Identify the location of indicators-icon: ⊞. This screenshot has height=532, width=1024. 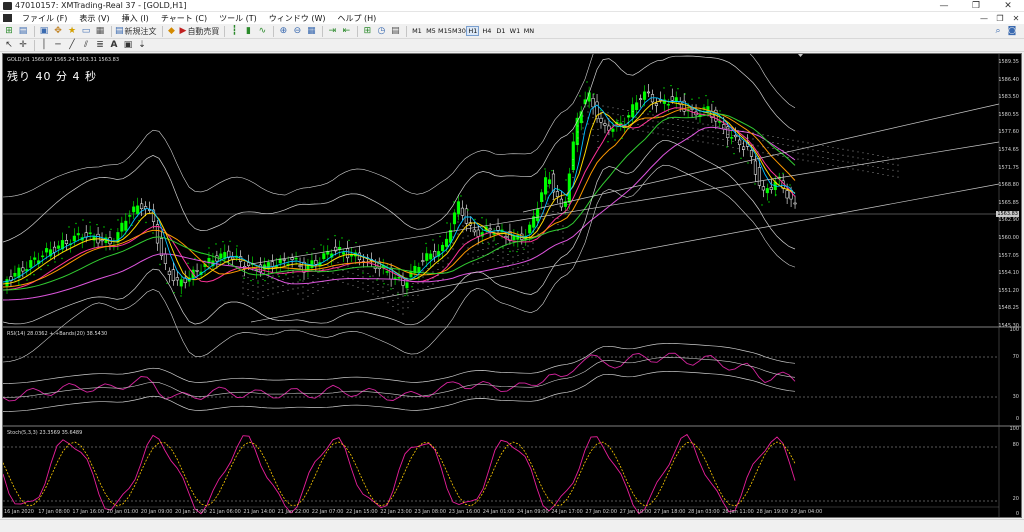
(367, 31).